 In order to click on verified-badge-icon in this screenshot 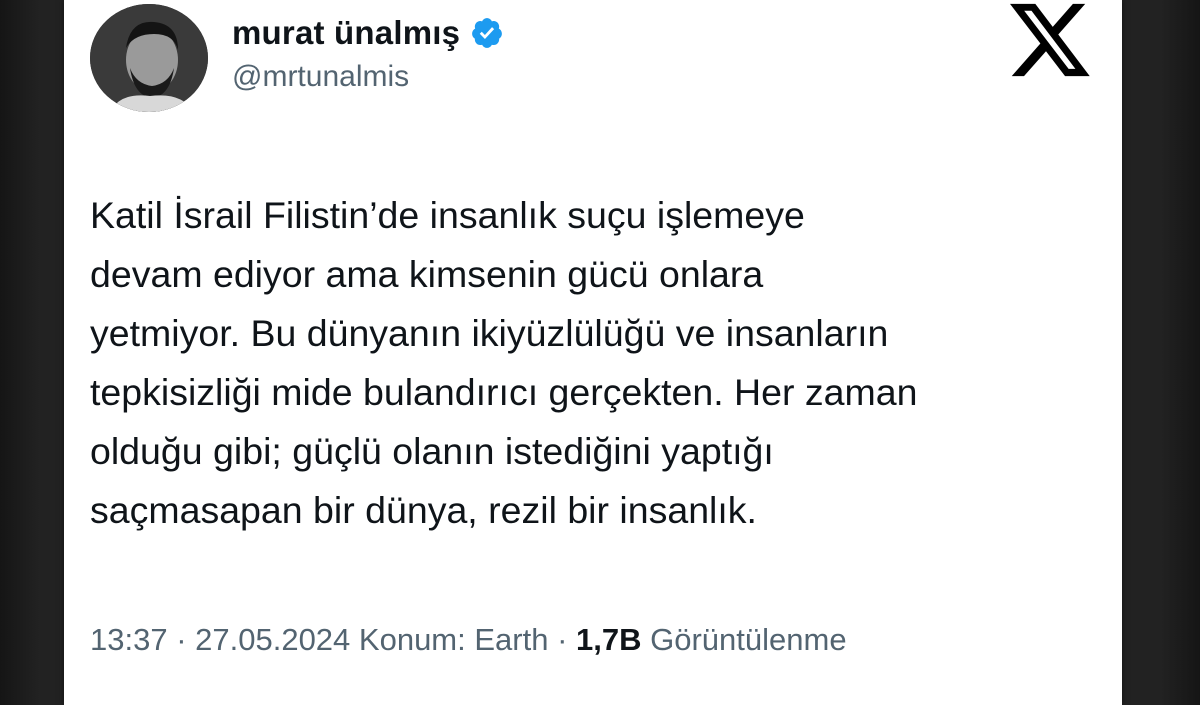, I will do `click(487, 33)`.